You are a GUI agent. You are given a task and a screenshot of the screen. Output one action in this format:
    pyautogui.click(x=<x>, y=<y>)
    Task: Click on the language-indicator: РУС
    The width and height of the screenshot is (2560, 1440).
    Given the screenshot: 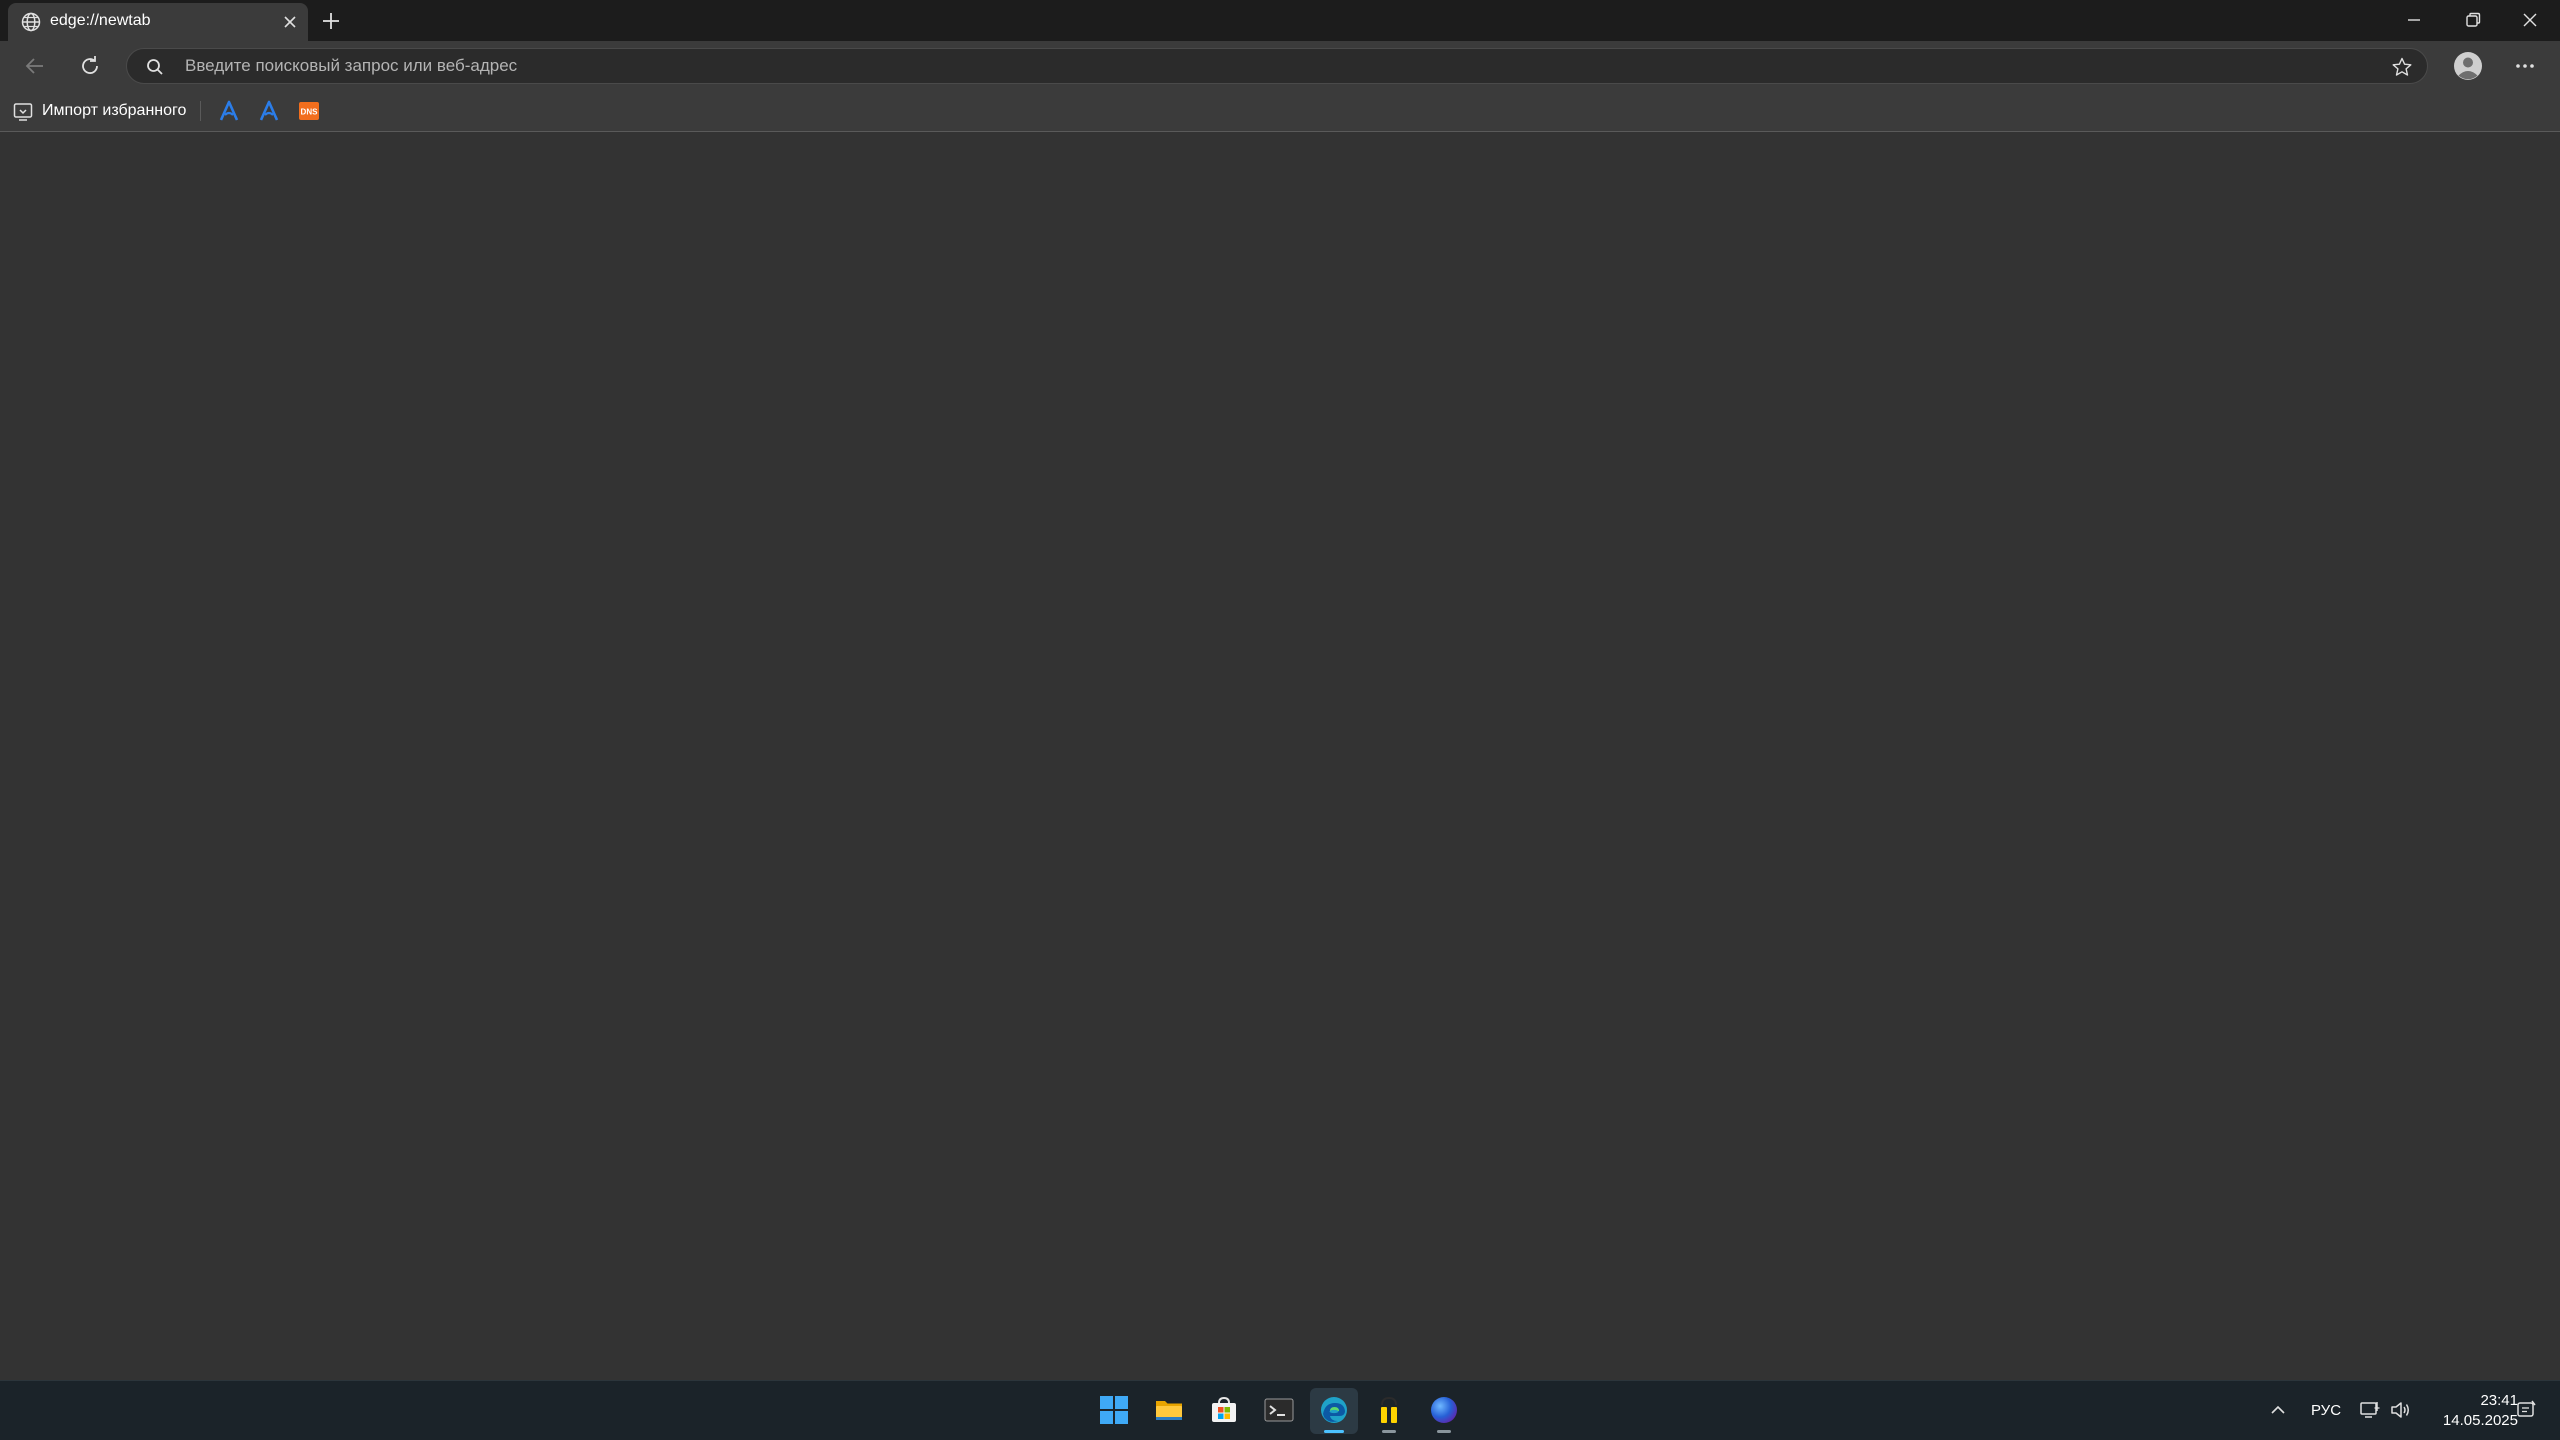 What is the action you would take?
    pyautogui.click(x=2326, y=1410)
    